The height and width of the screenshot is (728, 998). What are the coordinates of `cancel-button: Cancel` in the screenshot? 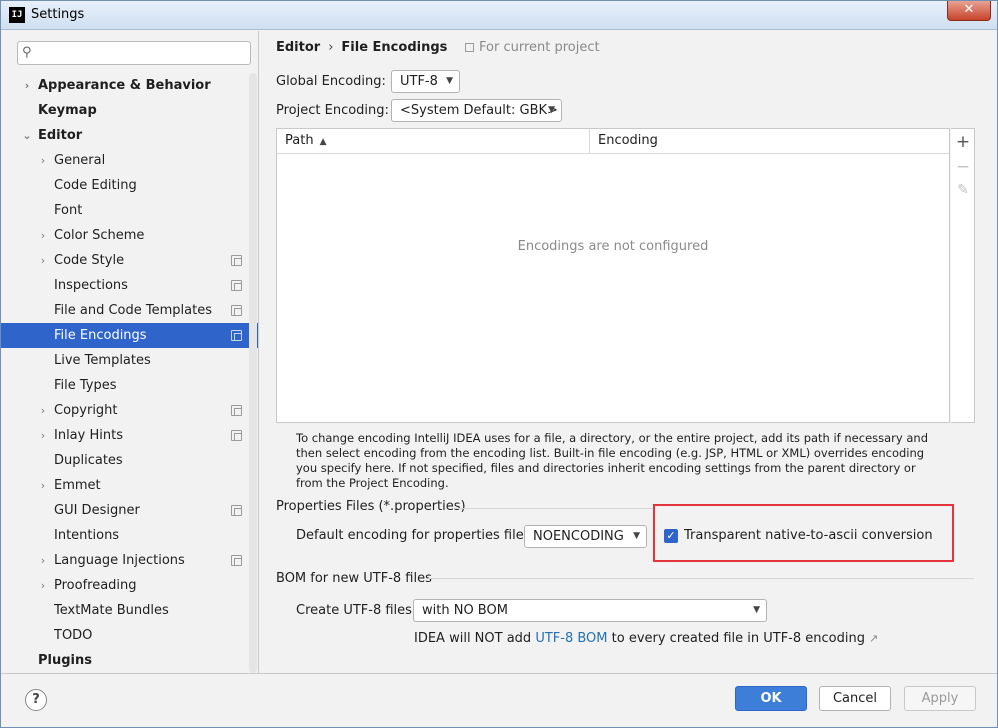 It's located at (855, 698).